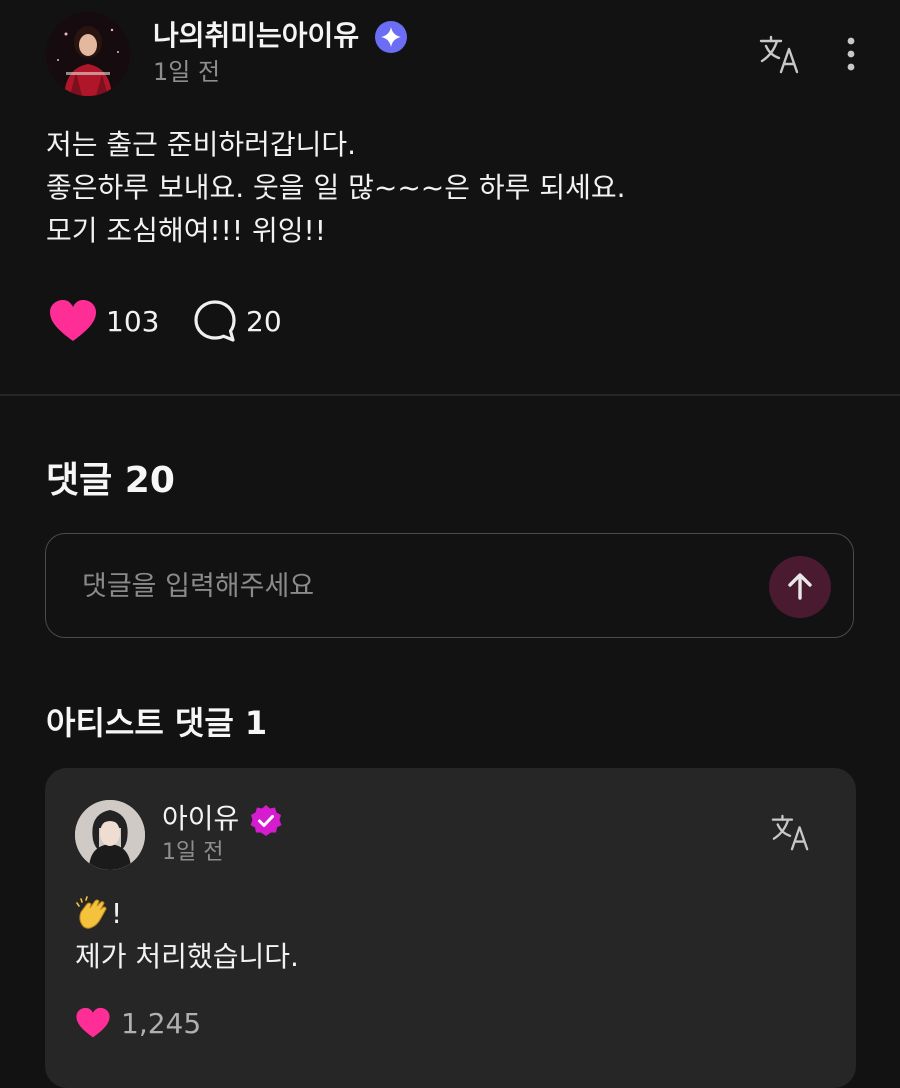 Image resolution: width=900 pixels, height=1088 pixels. I want to click on author-name: 나의취미는아이유, so click(256, 36).